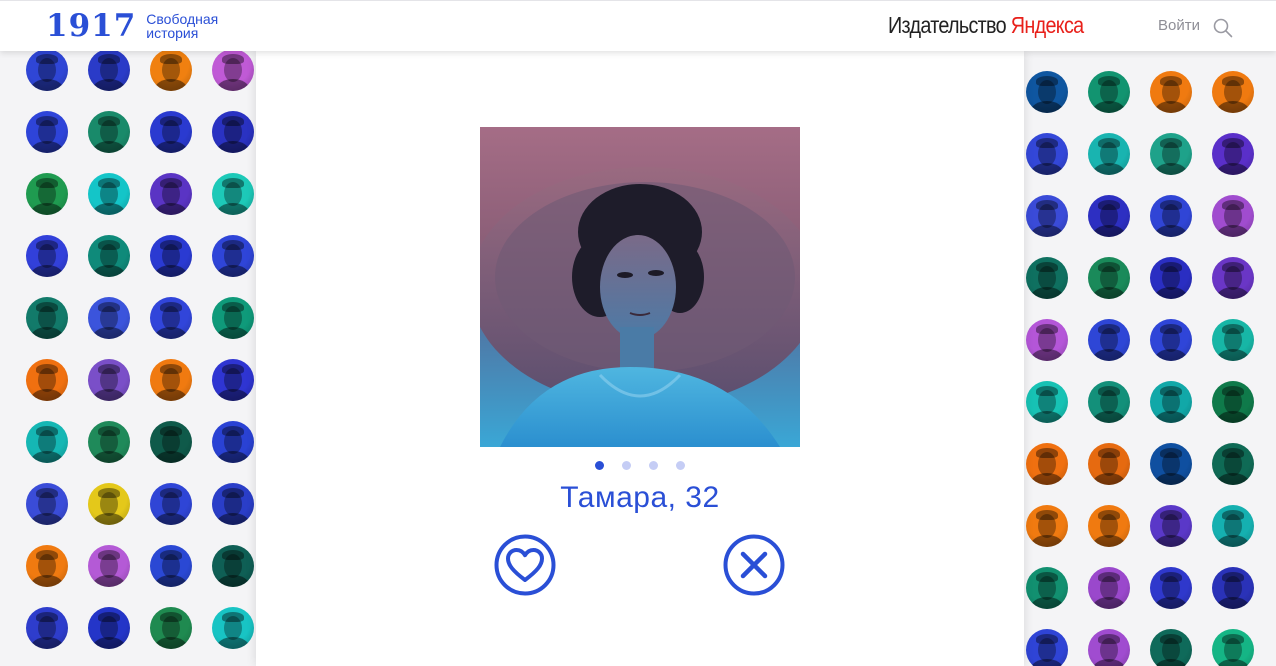 This screenshot has height=666, width=1276. I want to click on logo-line-1: Свободная, so click(182, 19).